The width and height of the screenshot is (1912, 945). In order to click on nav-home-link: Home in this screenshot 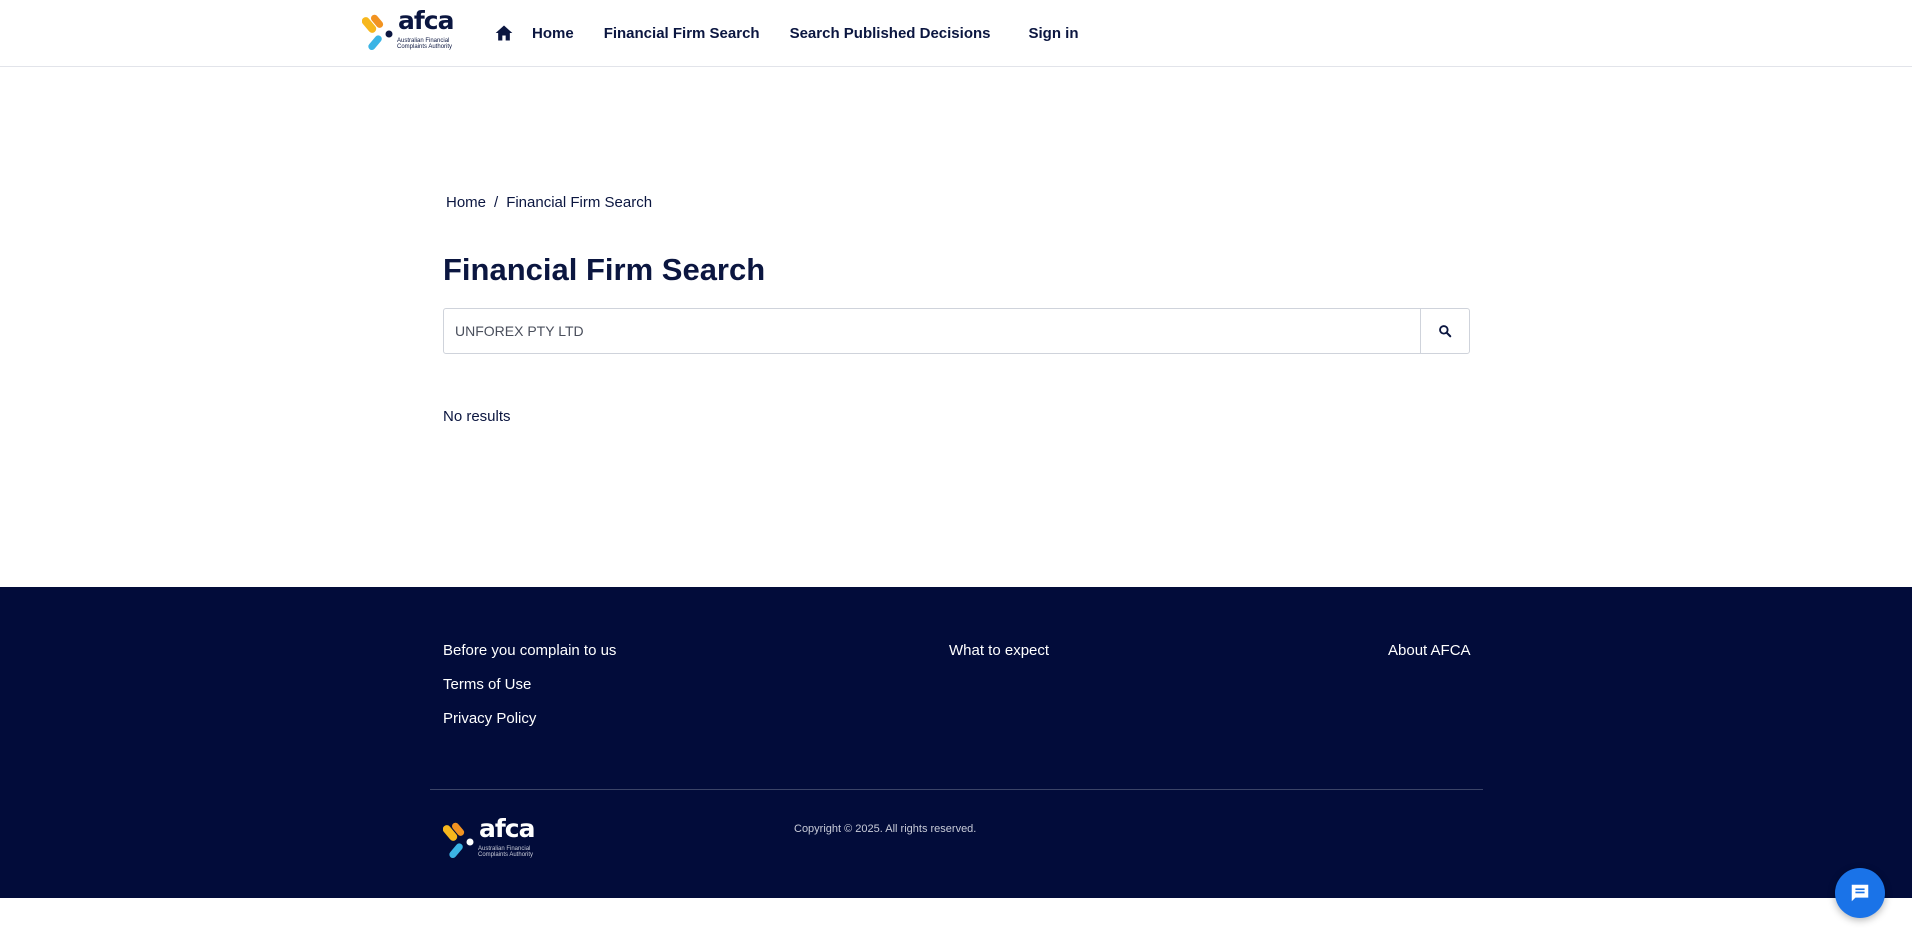, I will do `click(553, 33)`.